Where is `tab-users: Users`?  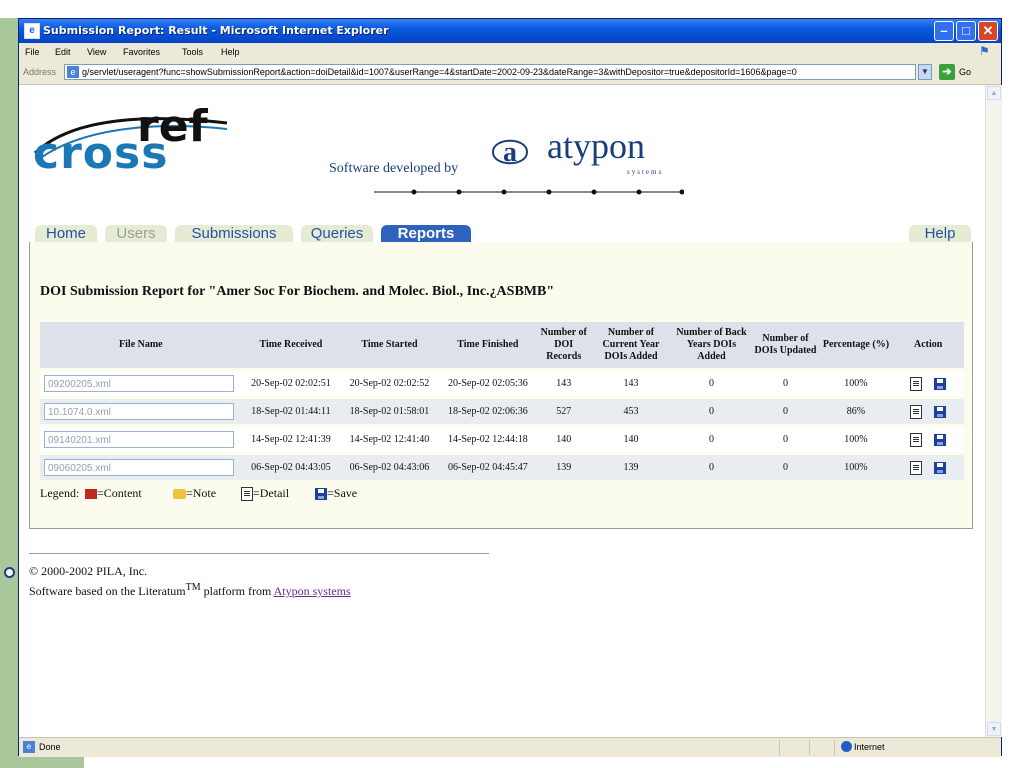 tab-users: Users is located at coordinates (136, 233).